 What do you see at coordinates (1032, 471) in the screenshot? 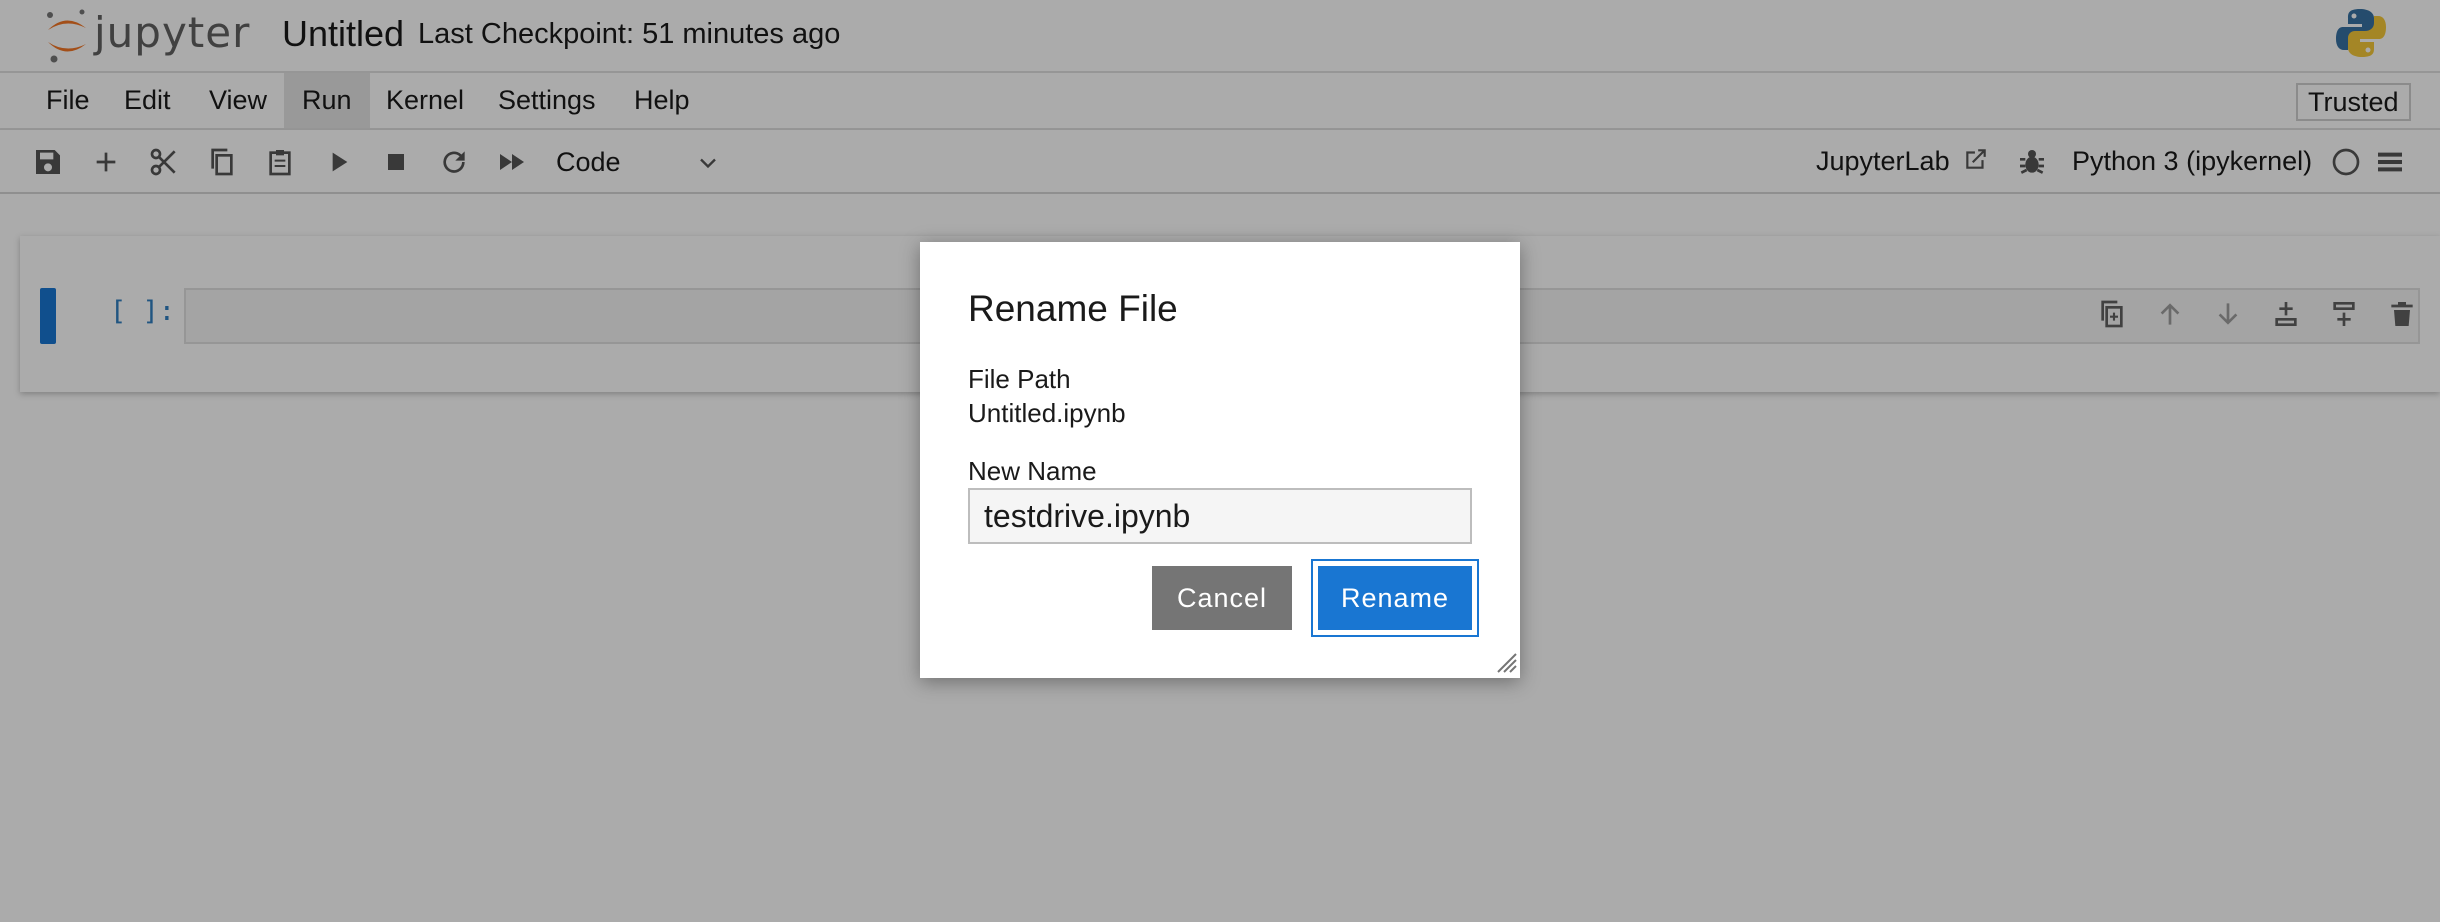
I see `new-name-label: New Name` at bounding box center [1032, 471].